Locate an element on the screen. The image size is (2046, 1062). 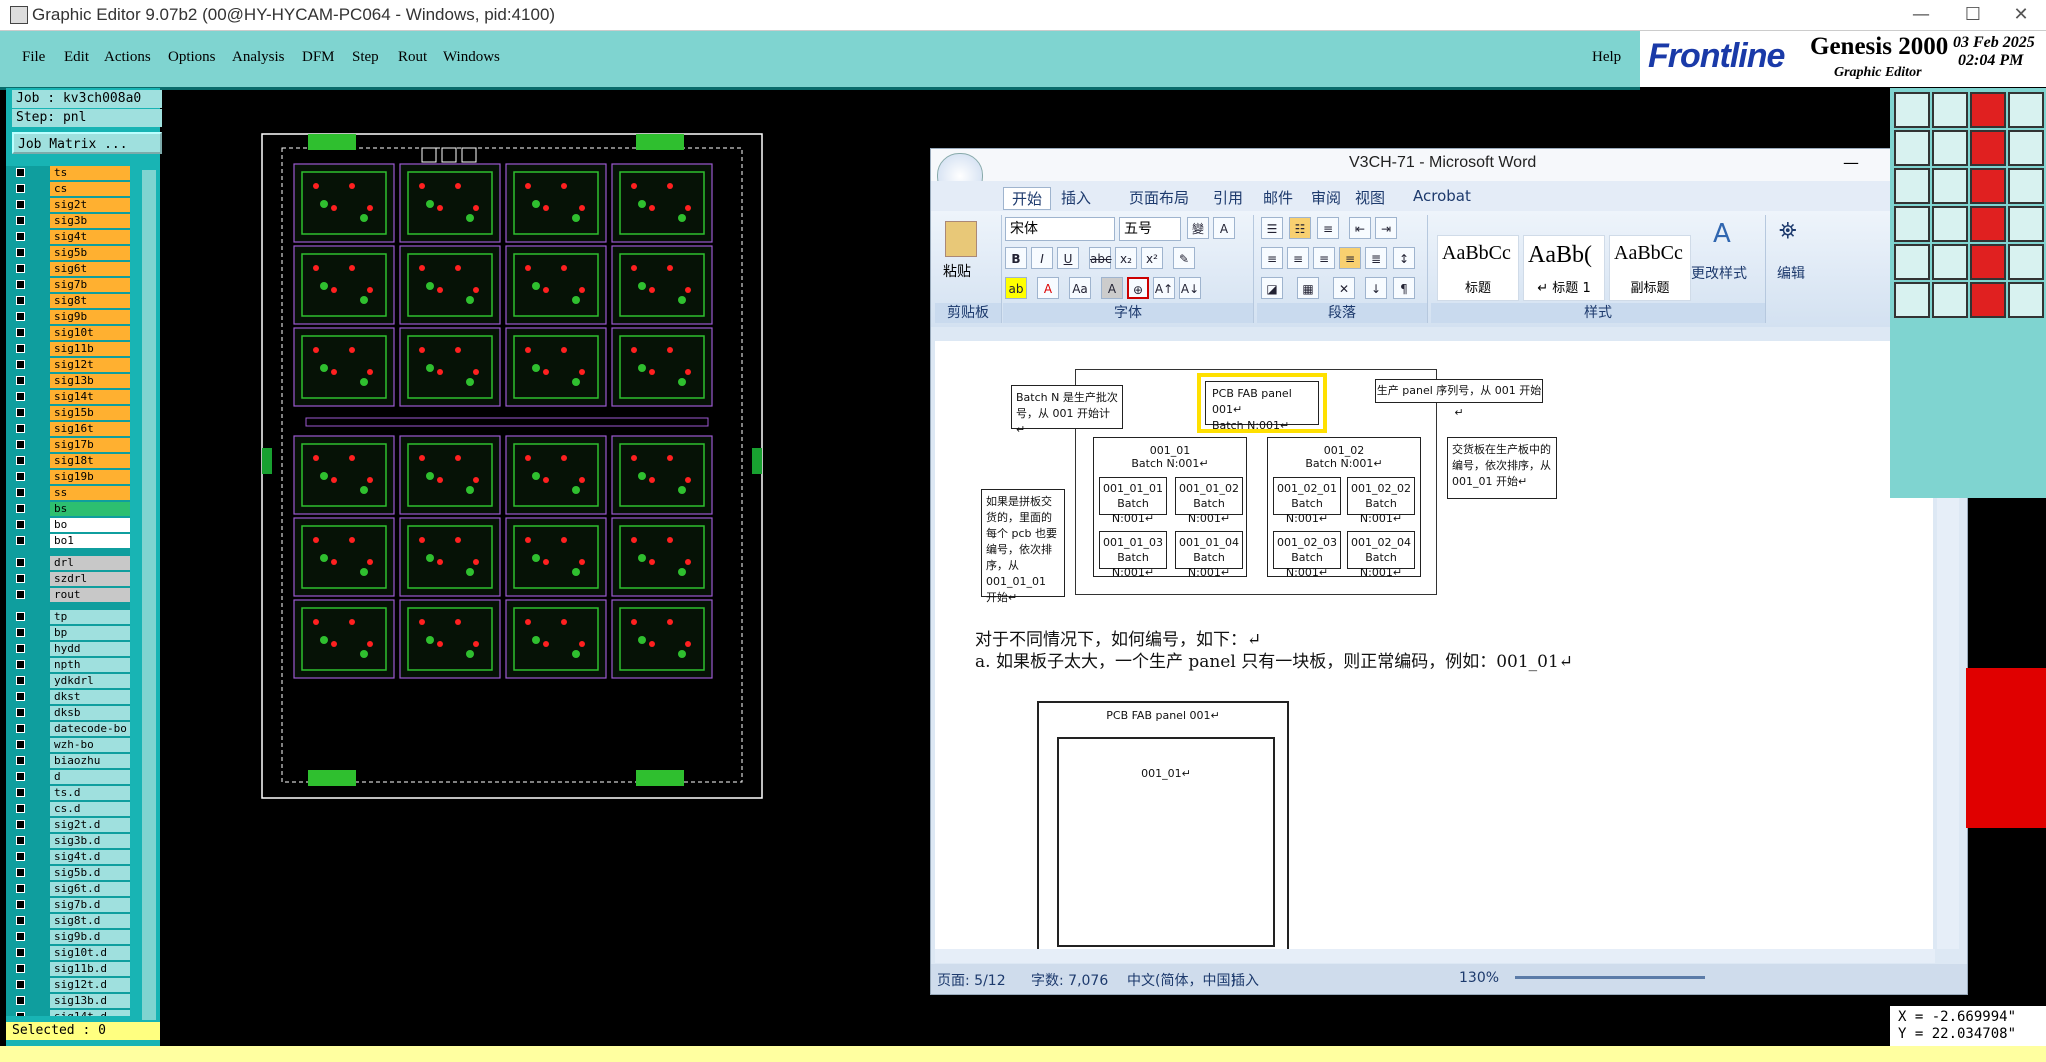
zoom-icon is located at coordinates (1988, 262).